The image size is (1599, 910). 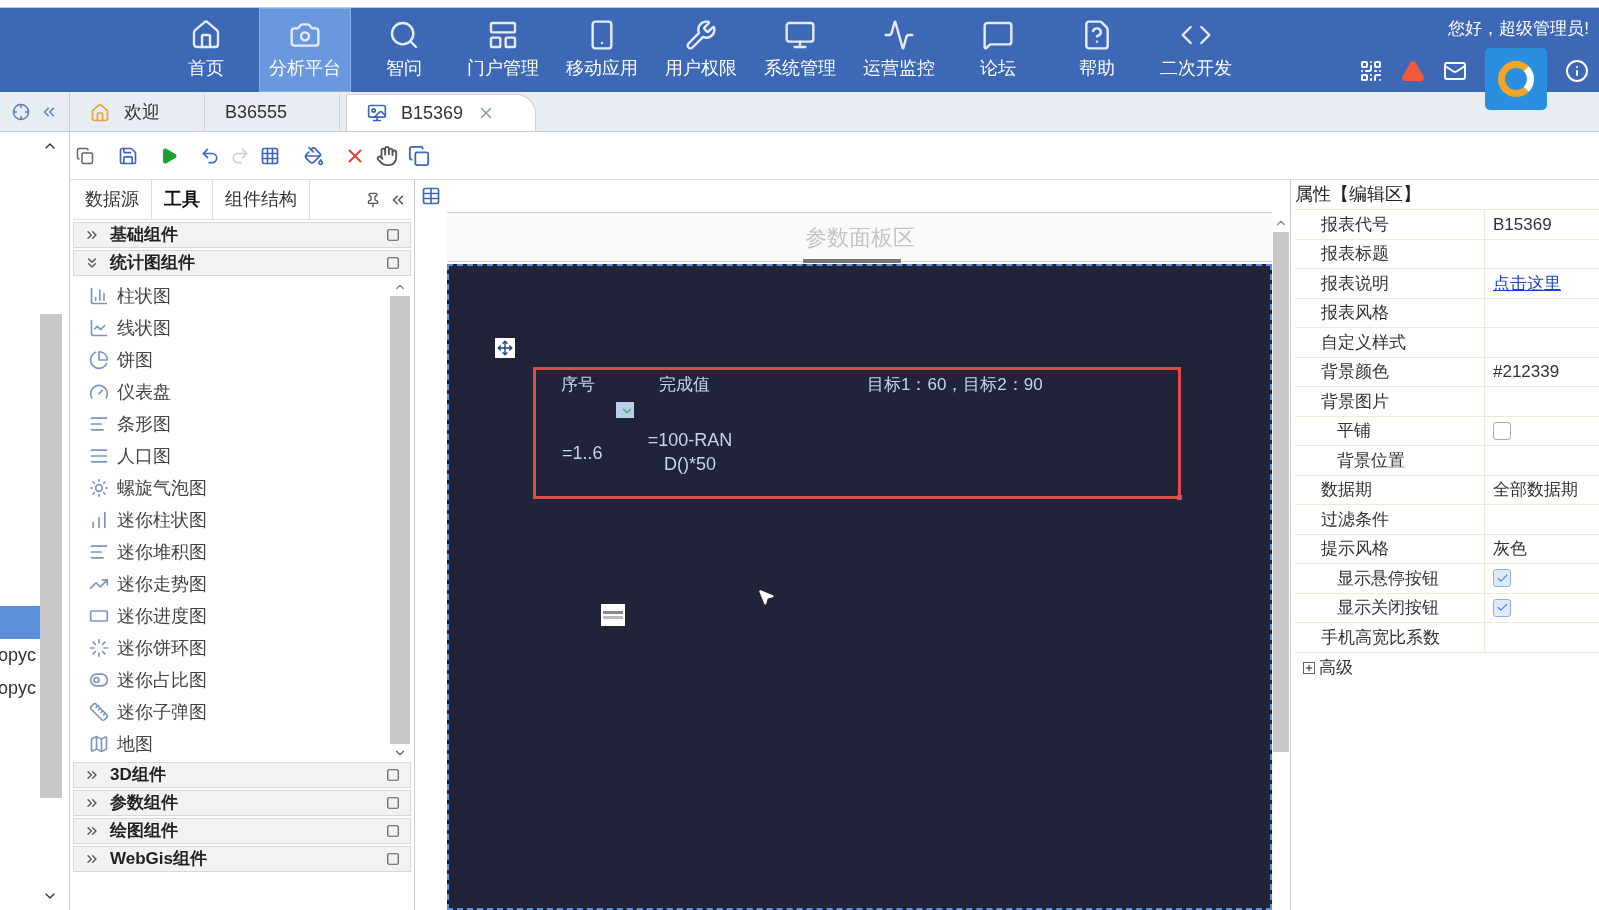 What do you see at coordinates (1535, 490) in the screenshot?
I see `property-value: 全部数据期` at bounding box center [1535, 490].